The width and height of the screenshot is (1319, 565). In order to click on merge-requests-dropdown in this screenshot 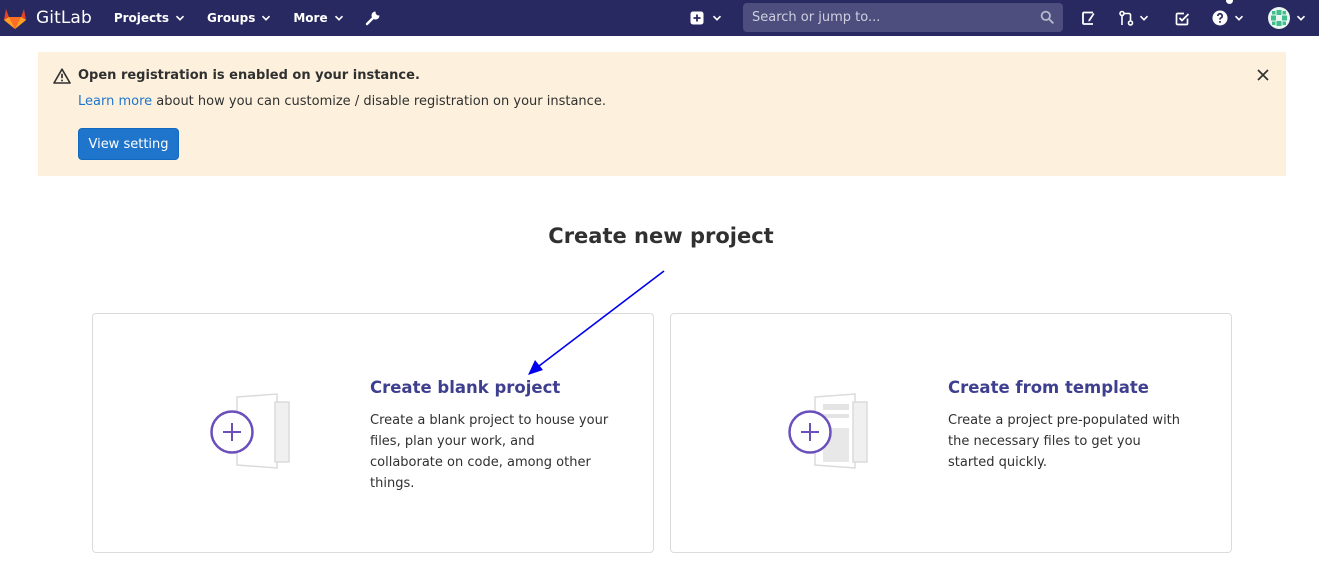, I will do `click(1136, 18)`.